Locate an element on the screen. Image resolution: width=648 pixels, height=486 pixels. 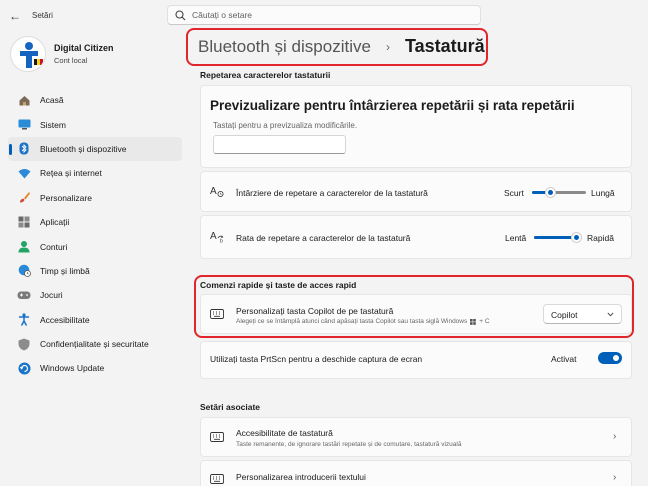
sidebar-item-label: Acasă is located at coordinates (52, 100).